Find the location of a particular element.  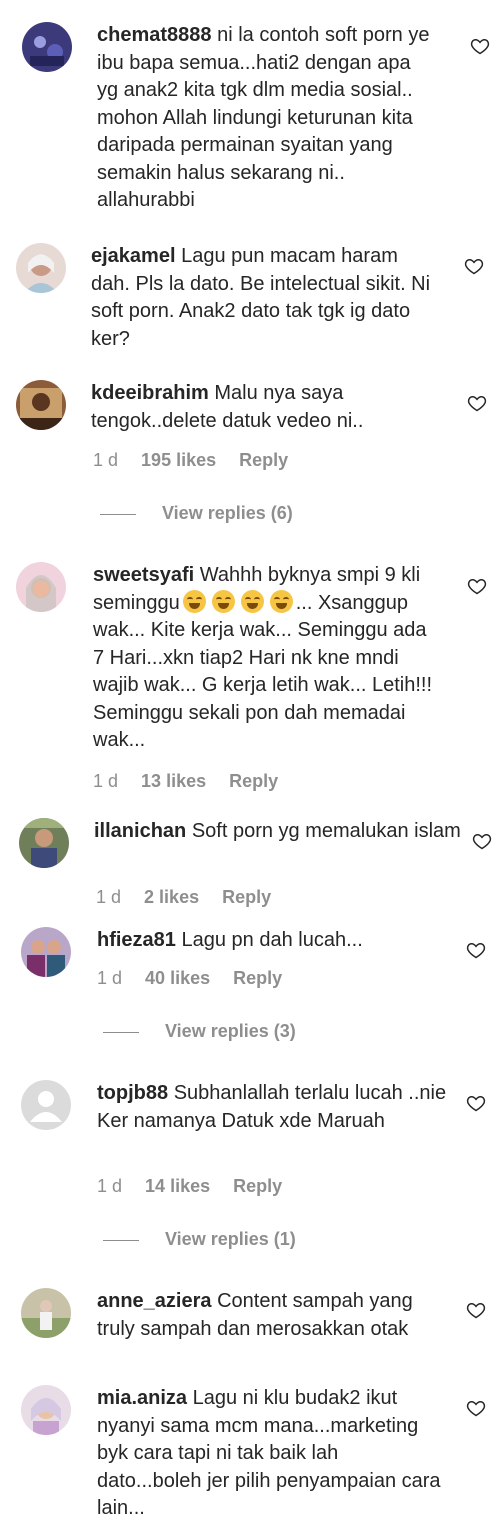

comment-username: ejakamel is located at coordinates (133, 256).